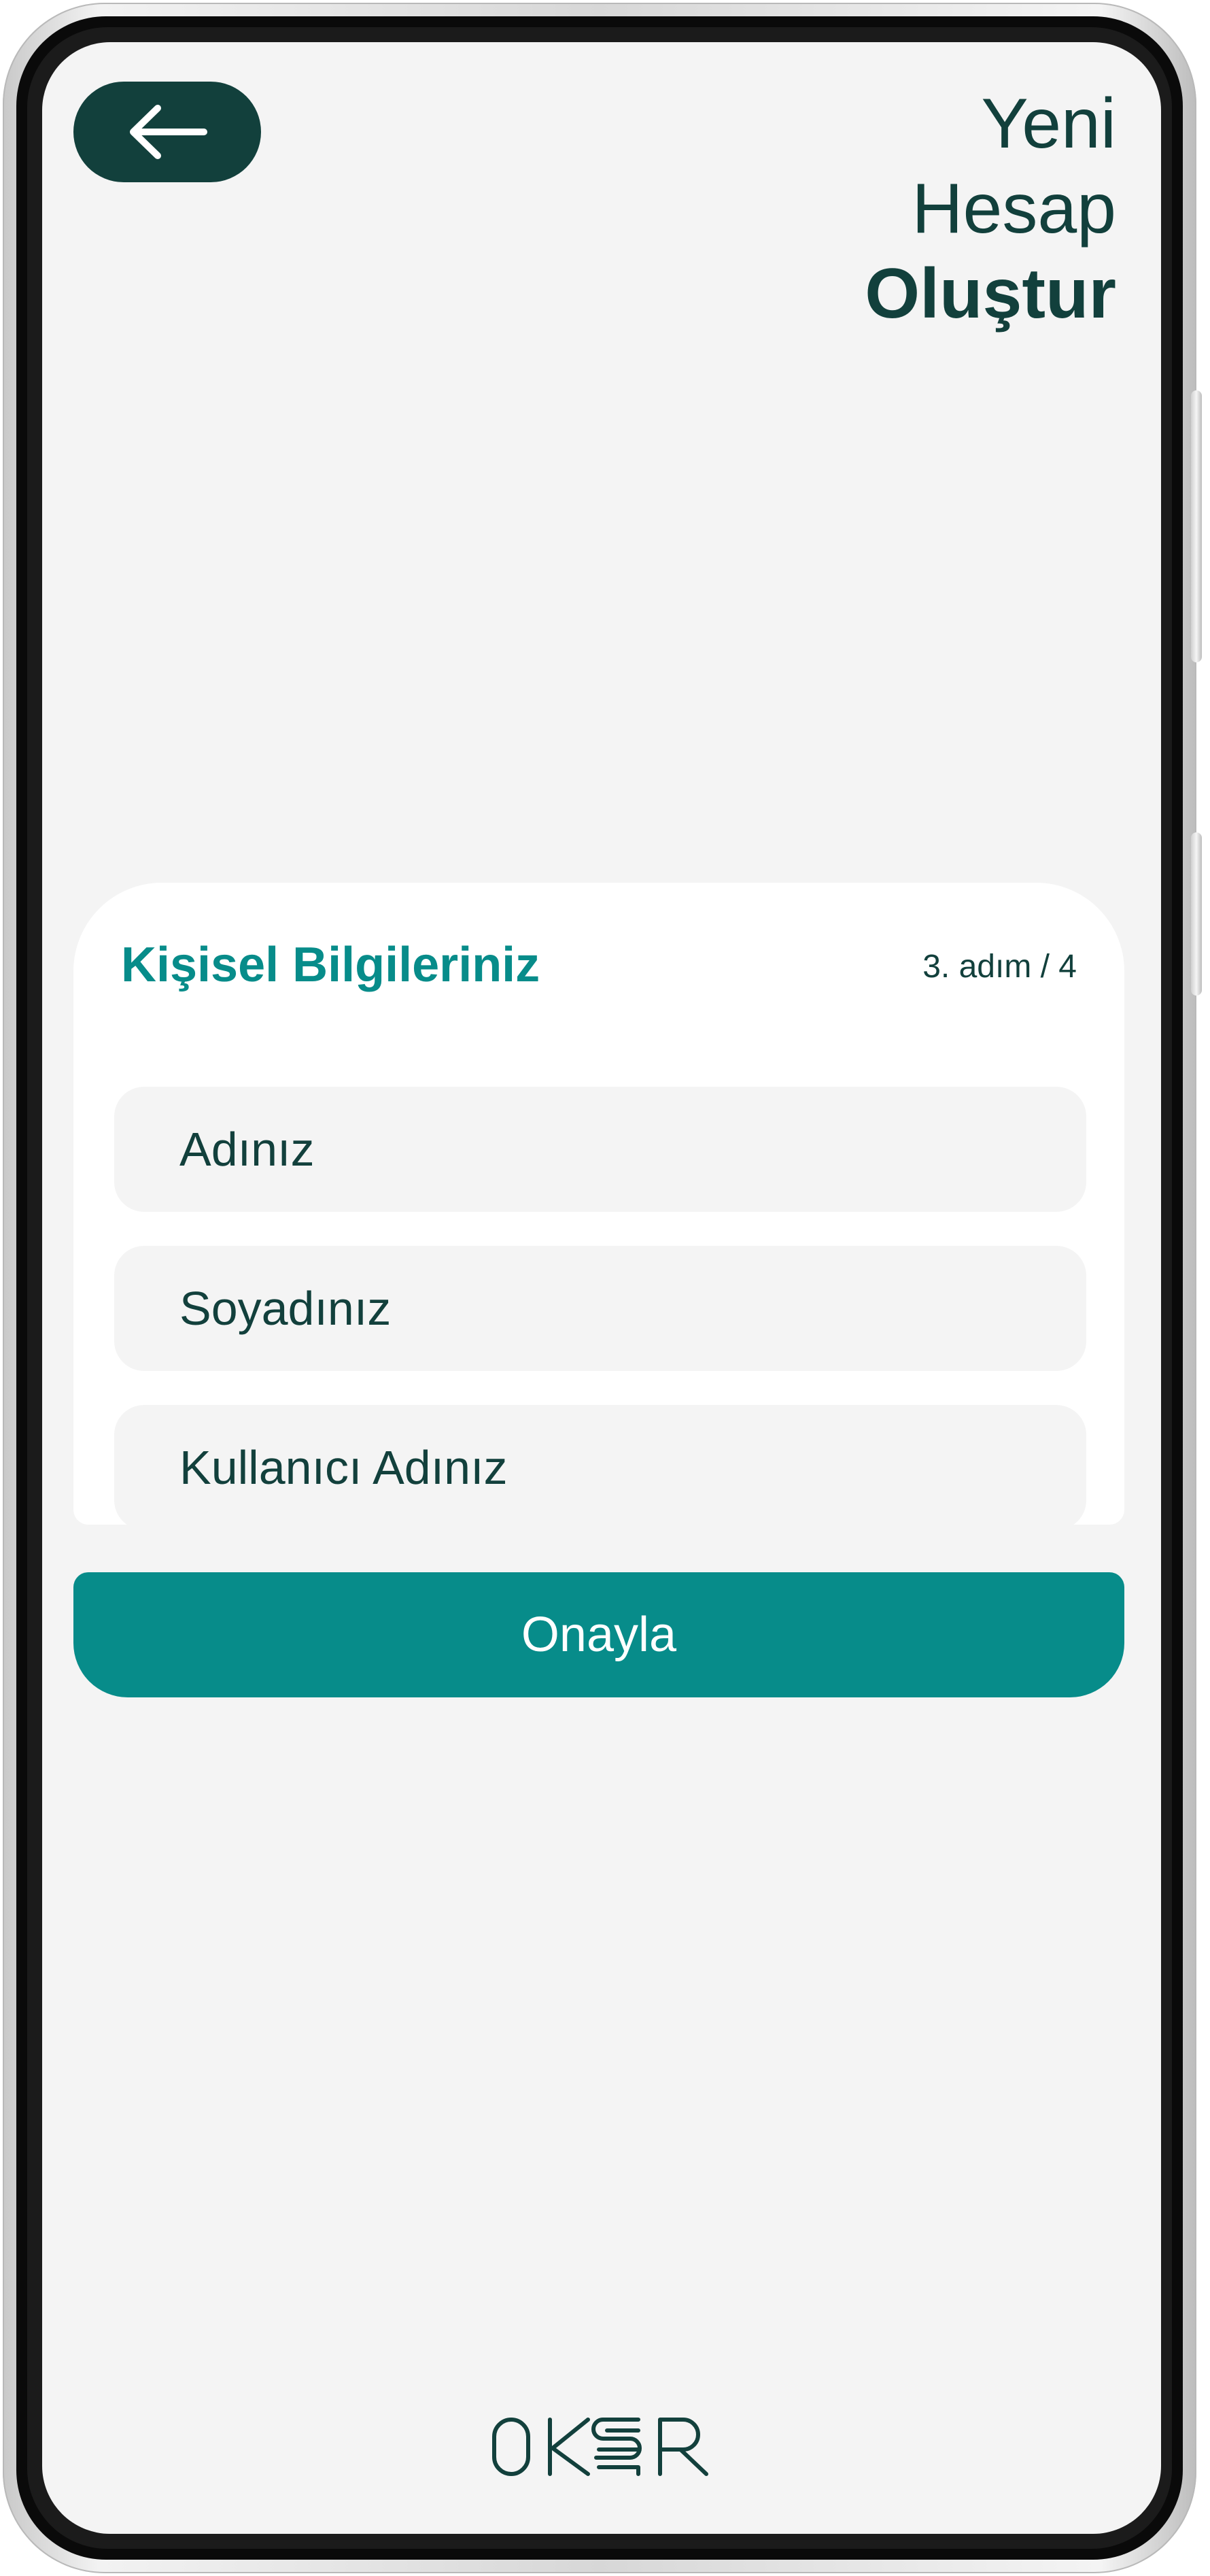 The width and height of the screenshot is (1210, 2576). What do you see at coordinates (1196, 914) in the screenshot?
I see `volume-button` at bounding box center [1196, 914].